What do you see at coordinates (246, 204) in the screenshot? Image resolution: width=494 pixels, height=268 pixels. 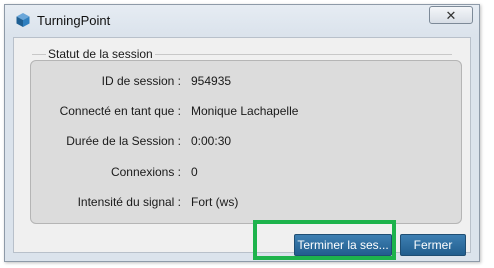 I see `info-row-signal-strength: Intensité du signal : Fort (ws)` at bounding box center [246, 204].